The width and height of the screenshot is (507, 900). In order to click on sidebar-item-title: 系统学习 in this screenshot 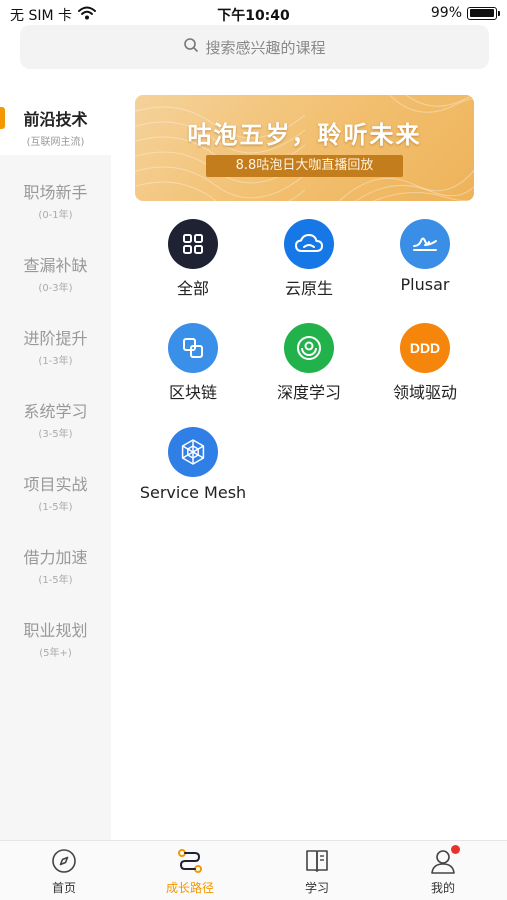, I will do `click(55, 411)`.